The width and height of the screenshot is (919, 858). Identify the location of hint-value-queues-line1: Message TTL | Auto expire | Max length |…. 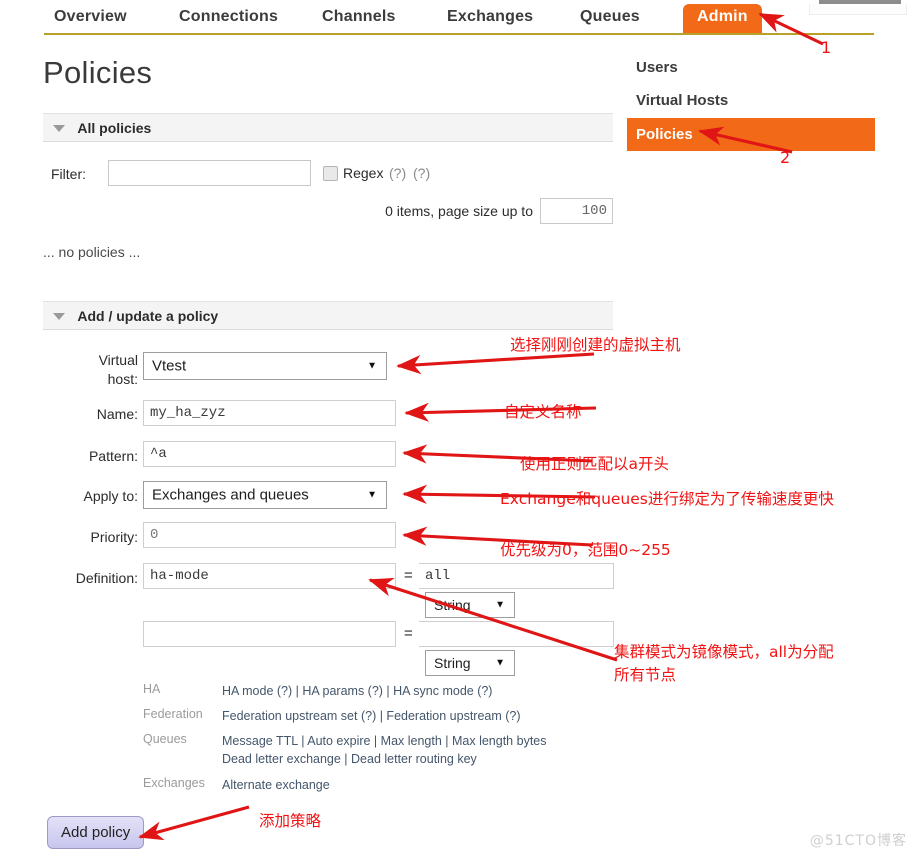
(384, 741).